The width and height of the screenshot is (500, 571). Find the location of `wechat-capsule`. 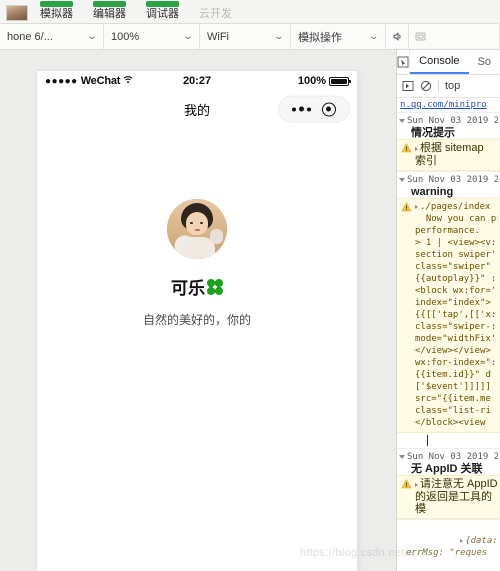

wechat-capsule is located at coordinates (314, 109).